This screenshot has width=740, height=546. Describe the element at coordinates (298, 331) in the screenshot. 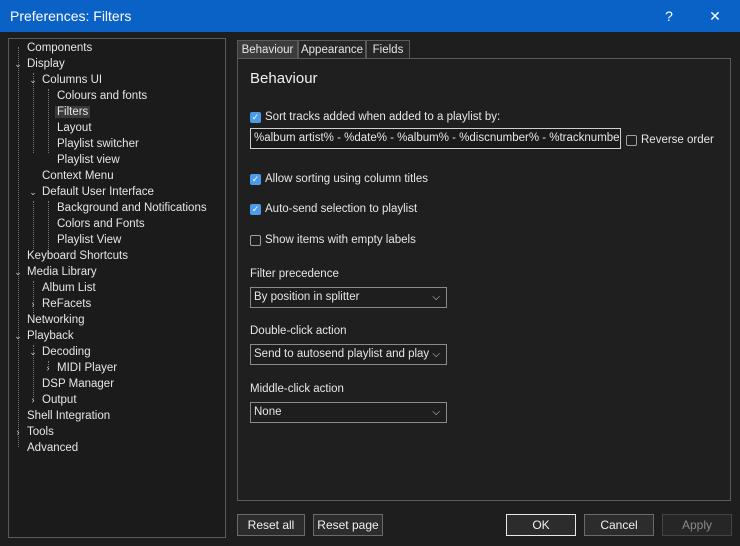

I see `double-click-label: Double-click action` at that location.